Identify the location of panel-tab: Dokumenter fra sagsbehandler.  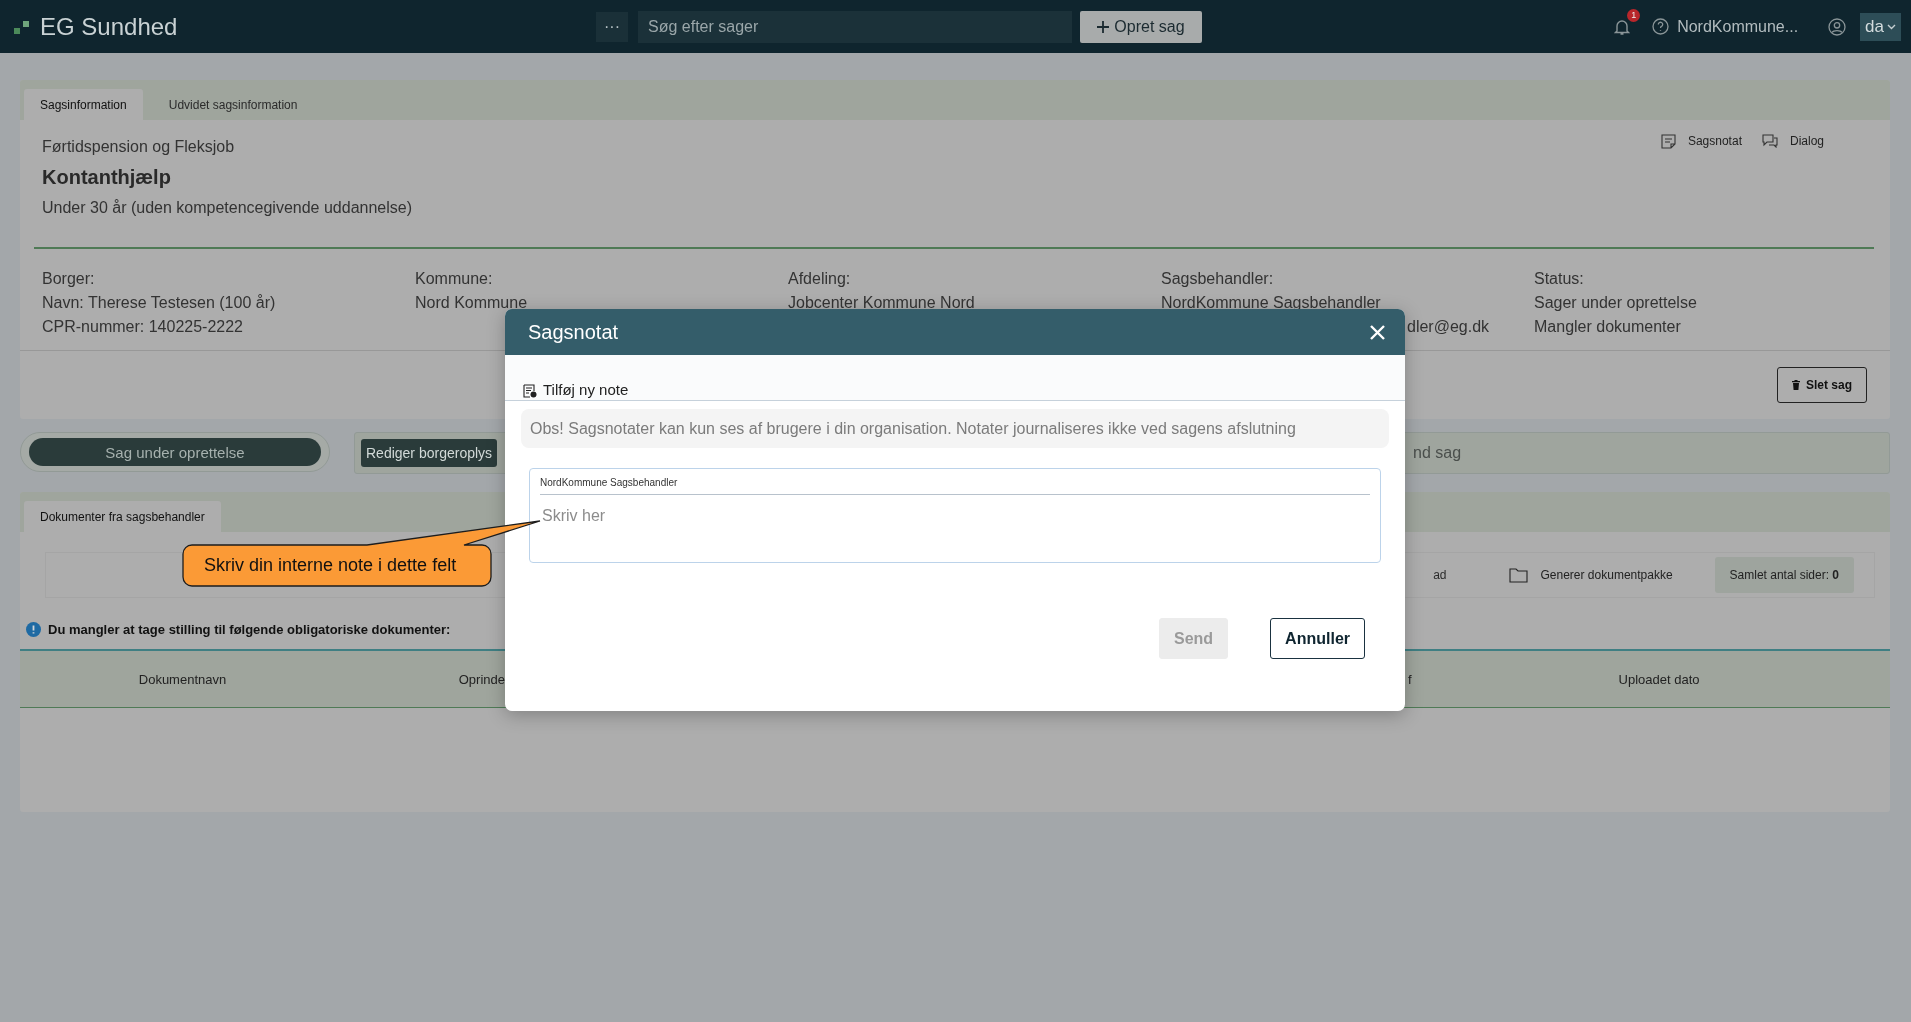
(122, 516).